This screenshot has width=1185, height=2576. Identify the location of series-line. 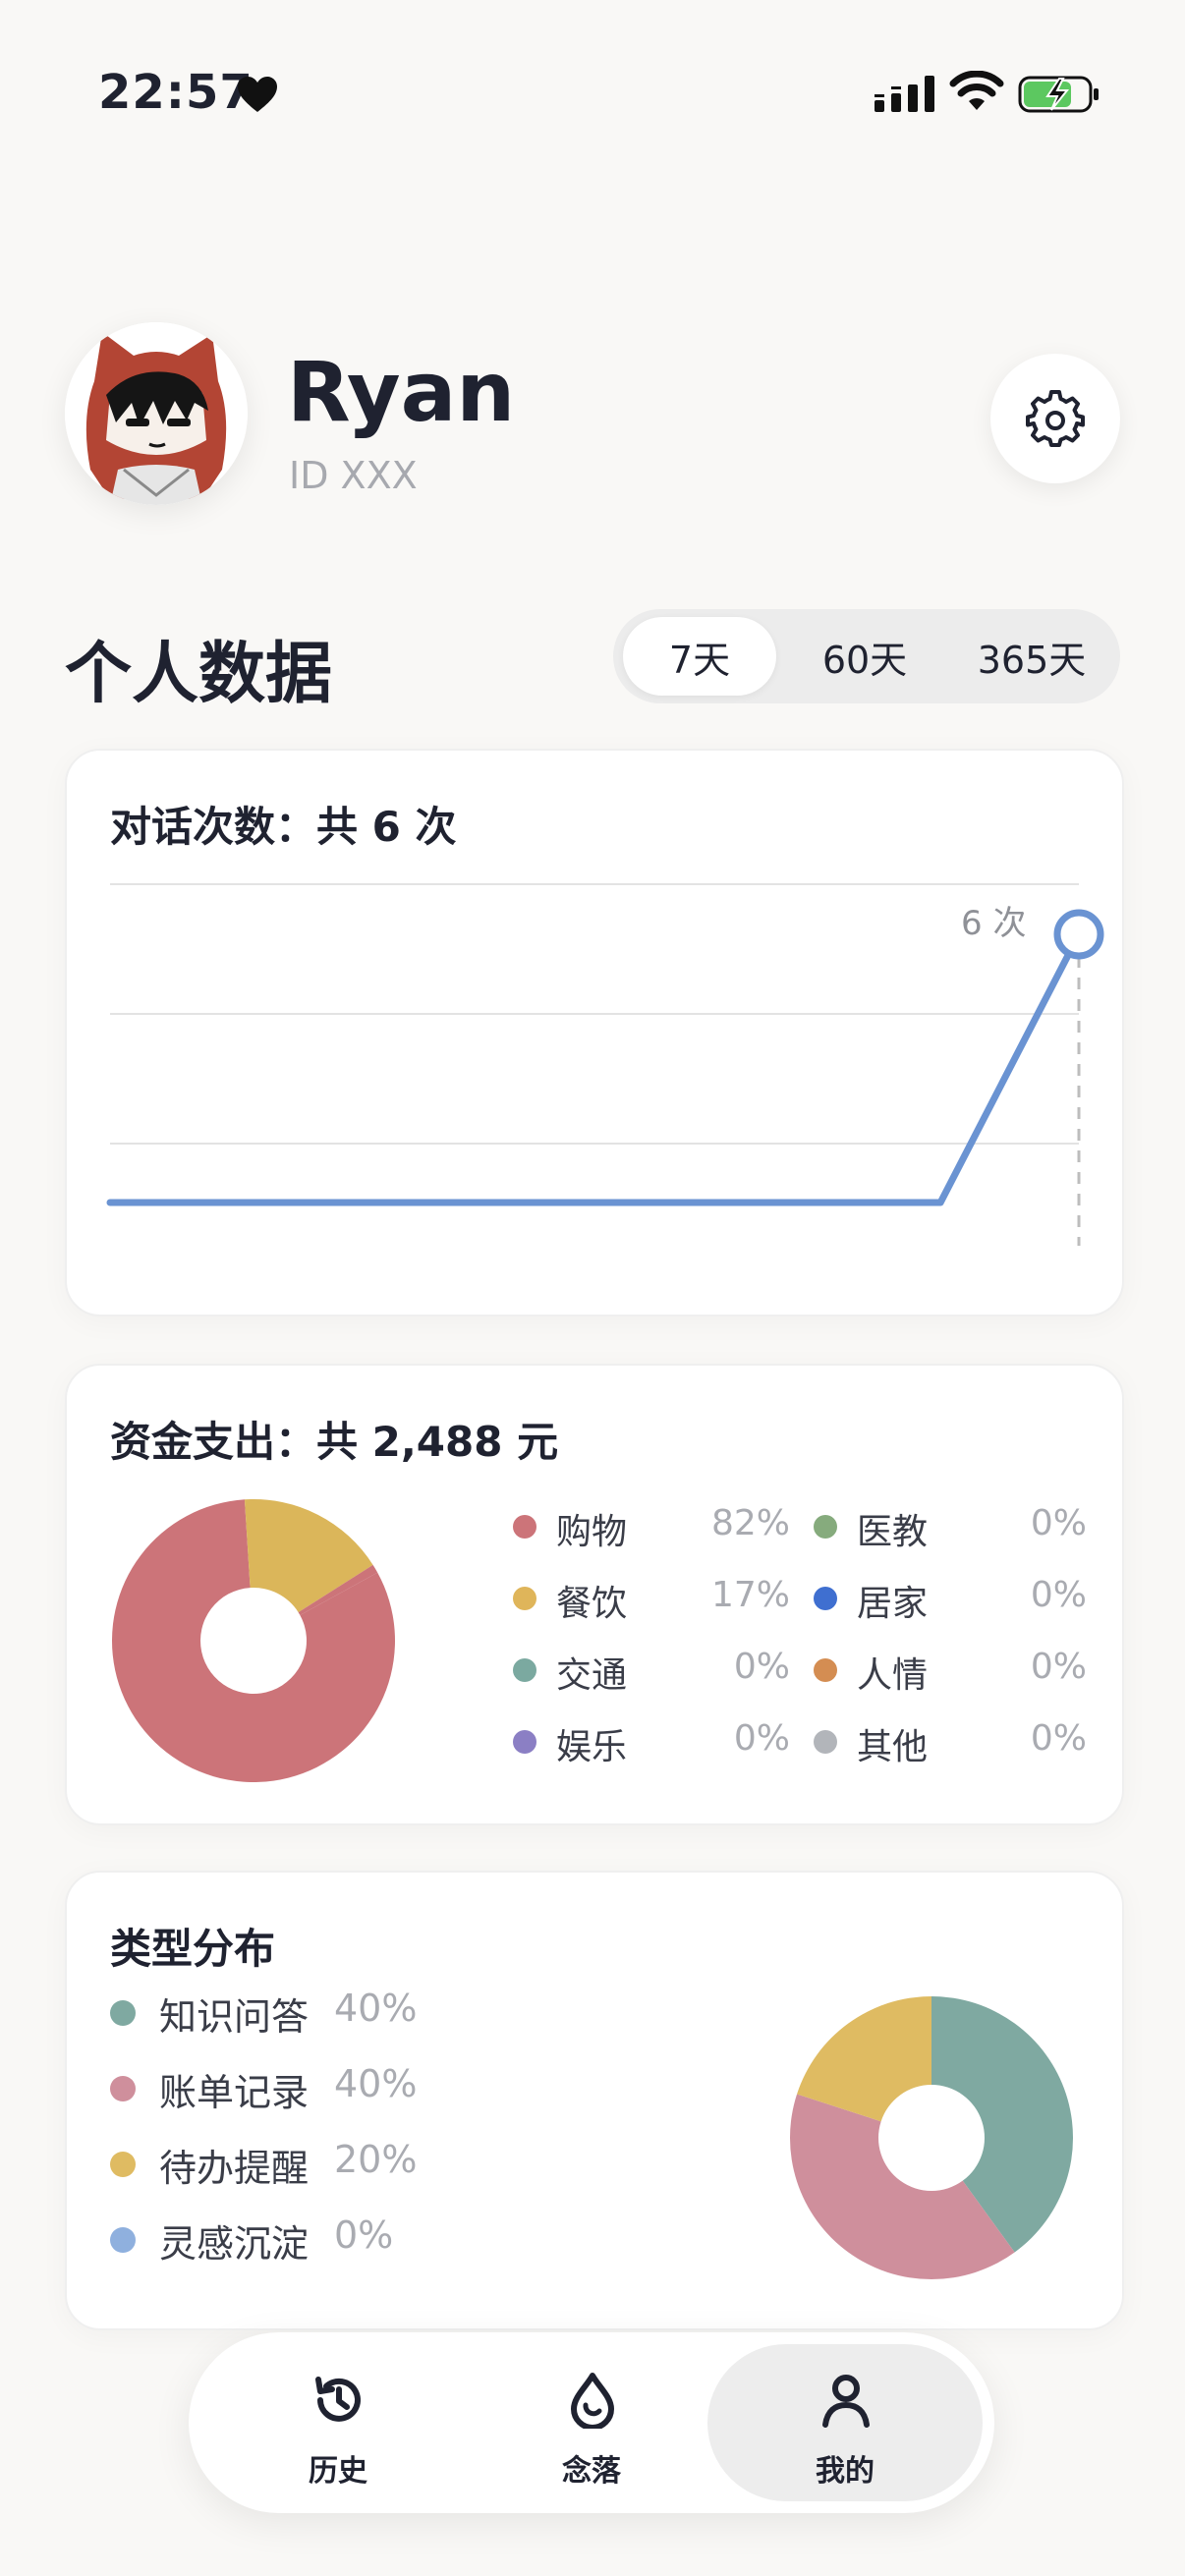
(594, 1068).